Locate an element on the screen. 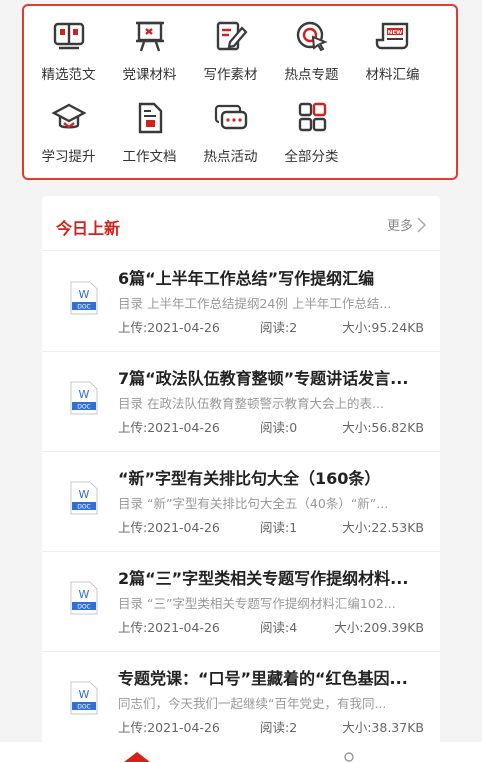  category-quanbu-fenlei: 全部分类 is located at coordinates (311, 133).